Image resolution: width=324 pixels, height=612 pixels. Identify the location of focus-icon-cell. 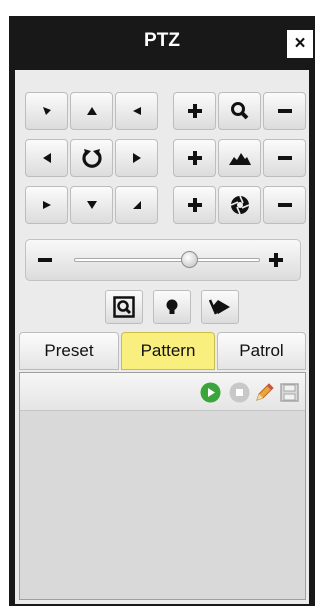
(239, 158).